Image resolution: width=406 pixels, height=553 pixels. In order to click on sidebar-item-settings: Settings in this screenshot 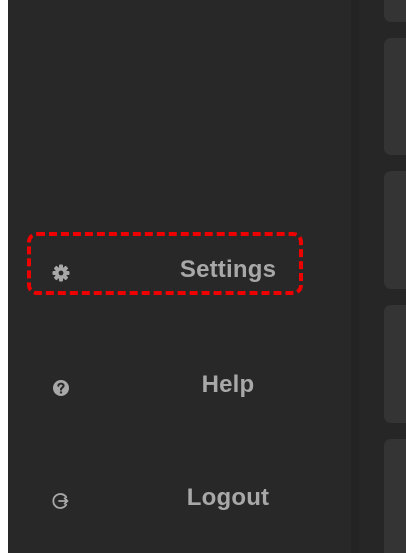, I will do `click(179, 268)`.